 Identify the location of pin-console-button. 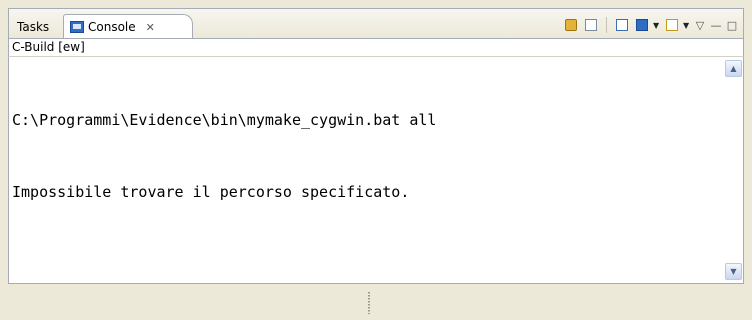
(642, 25).